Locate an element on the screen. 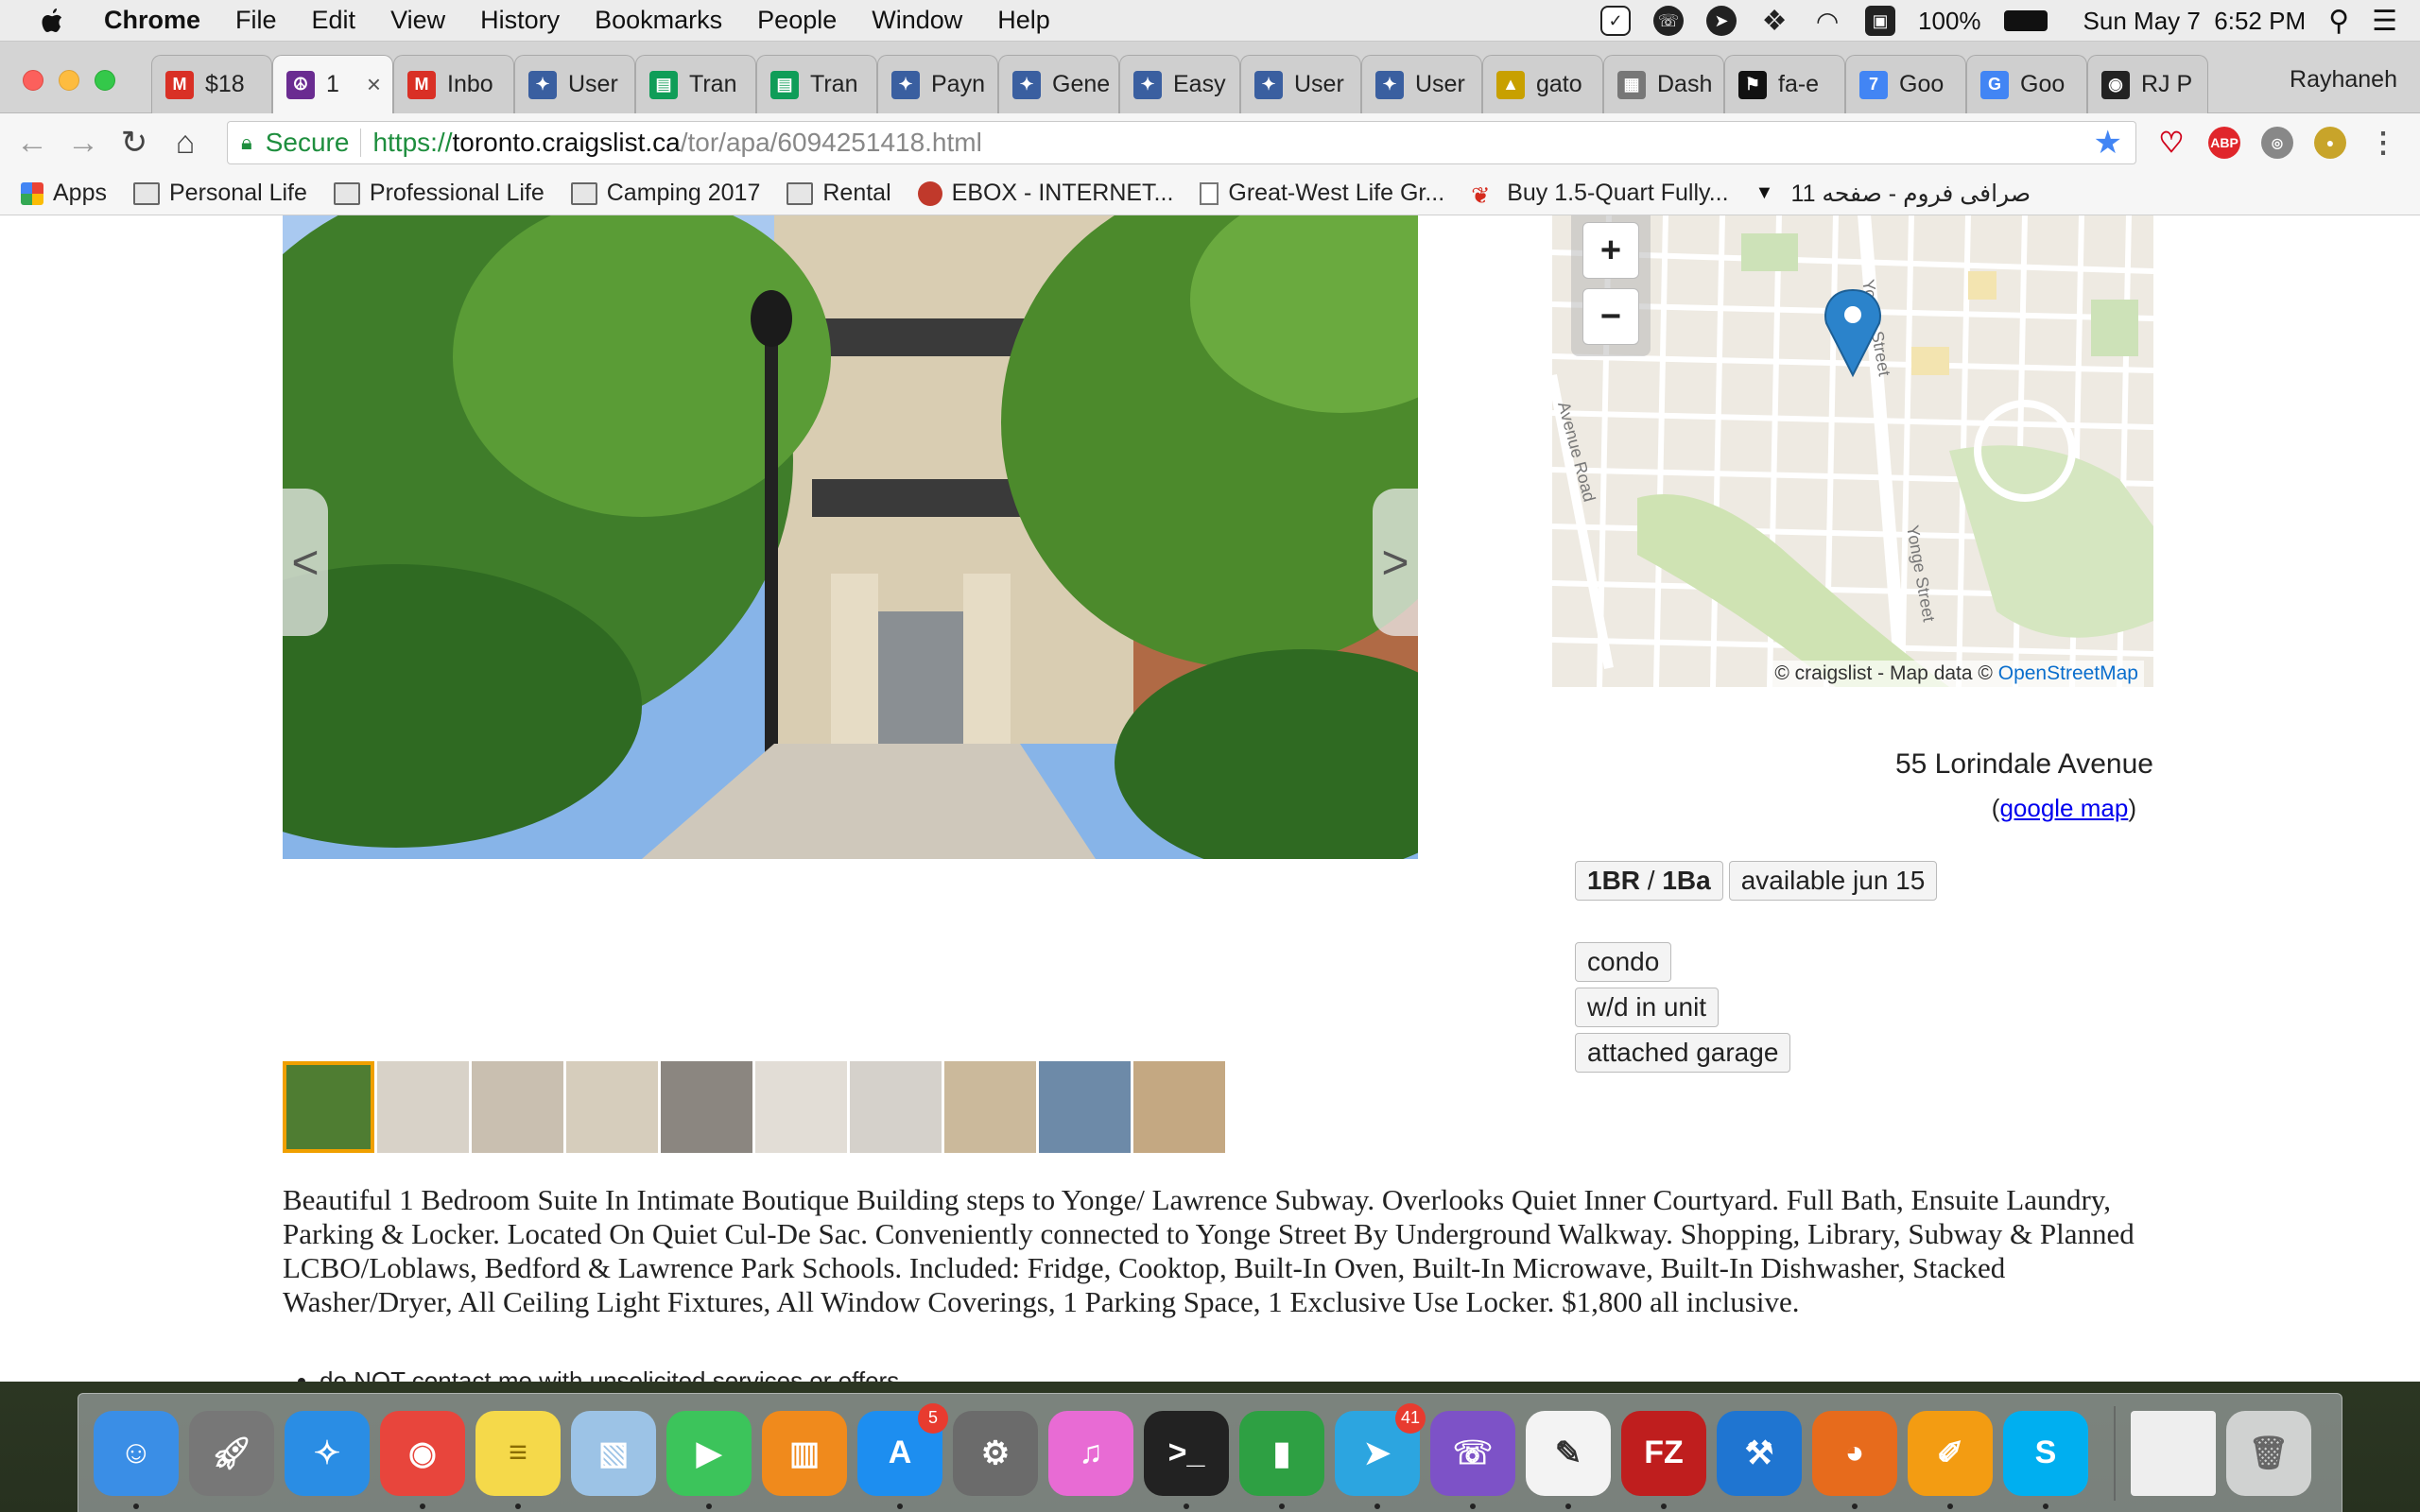  bookmark-0: Apps is located at coordinates (64, 193).